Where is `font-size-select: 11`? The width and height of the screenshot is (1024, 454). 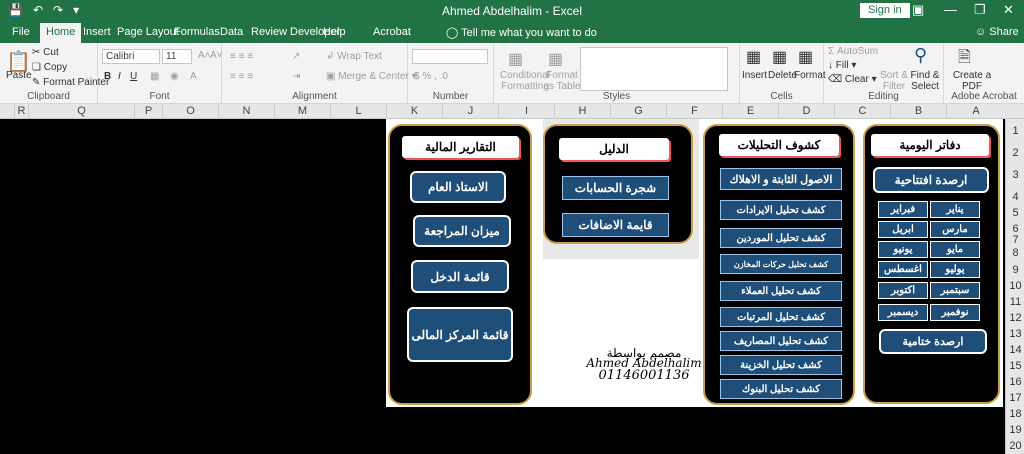 font-size-select: 11 is located at coordinates (177, 56).